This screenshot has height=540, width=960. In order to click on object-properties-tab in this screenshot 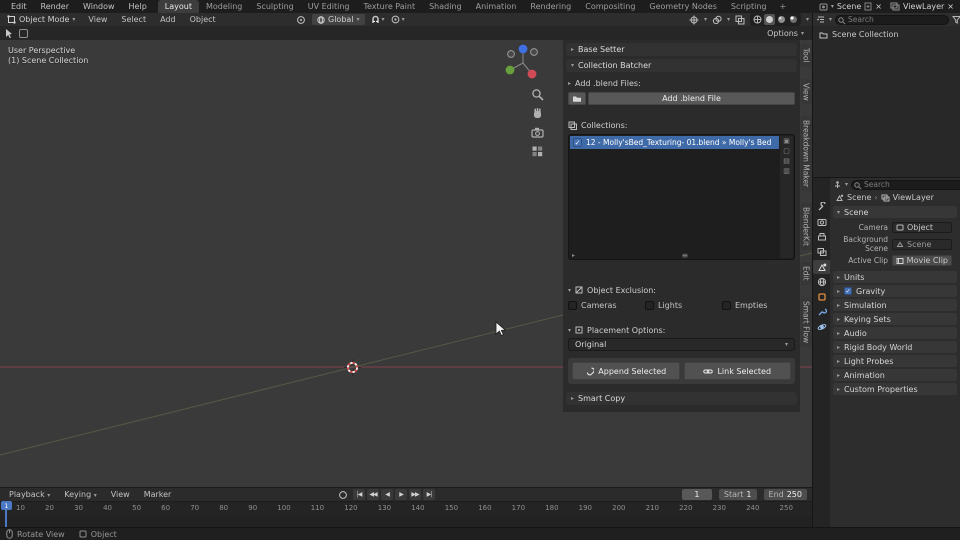, I will do `click(821, 297)`.